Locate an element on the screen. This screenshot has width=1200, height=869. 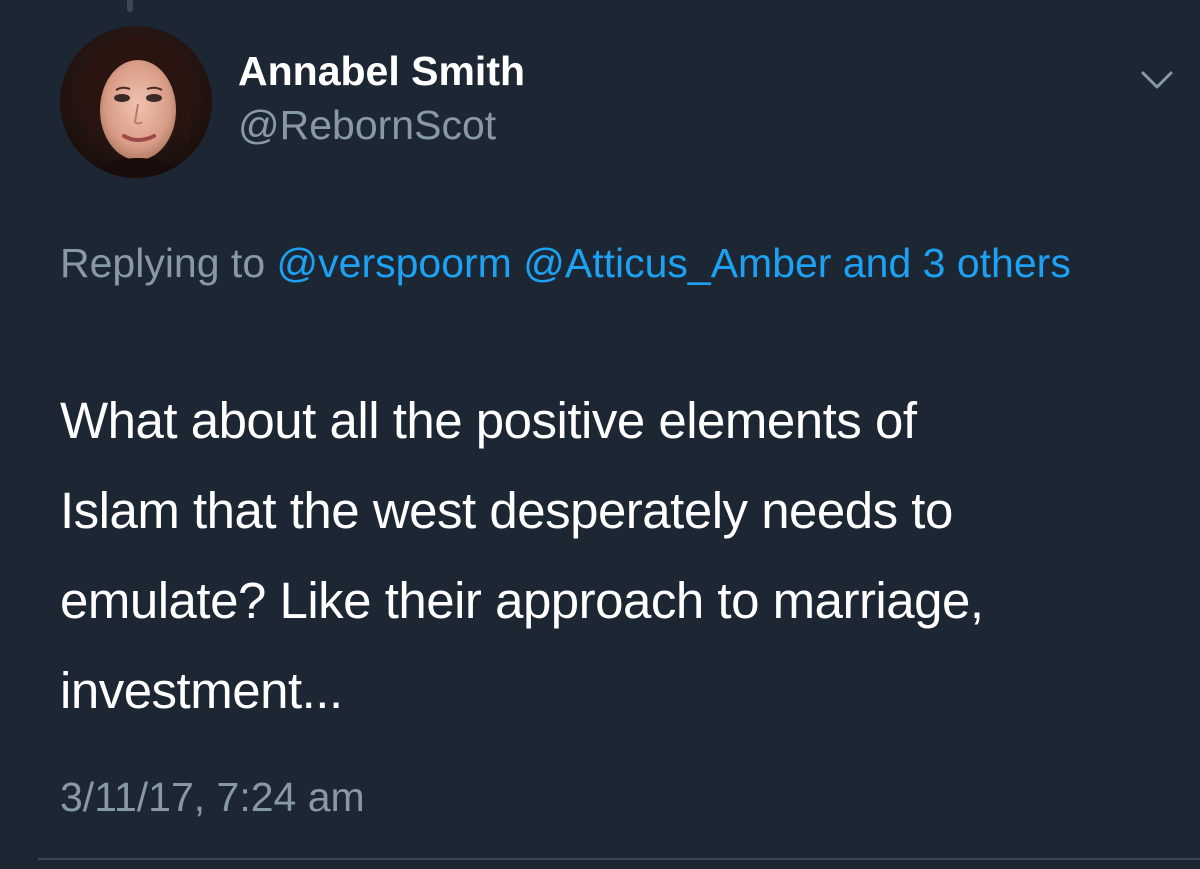
tweet-line: Islam that the west desperately needs to is located at coordinates (506, 510).